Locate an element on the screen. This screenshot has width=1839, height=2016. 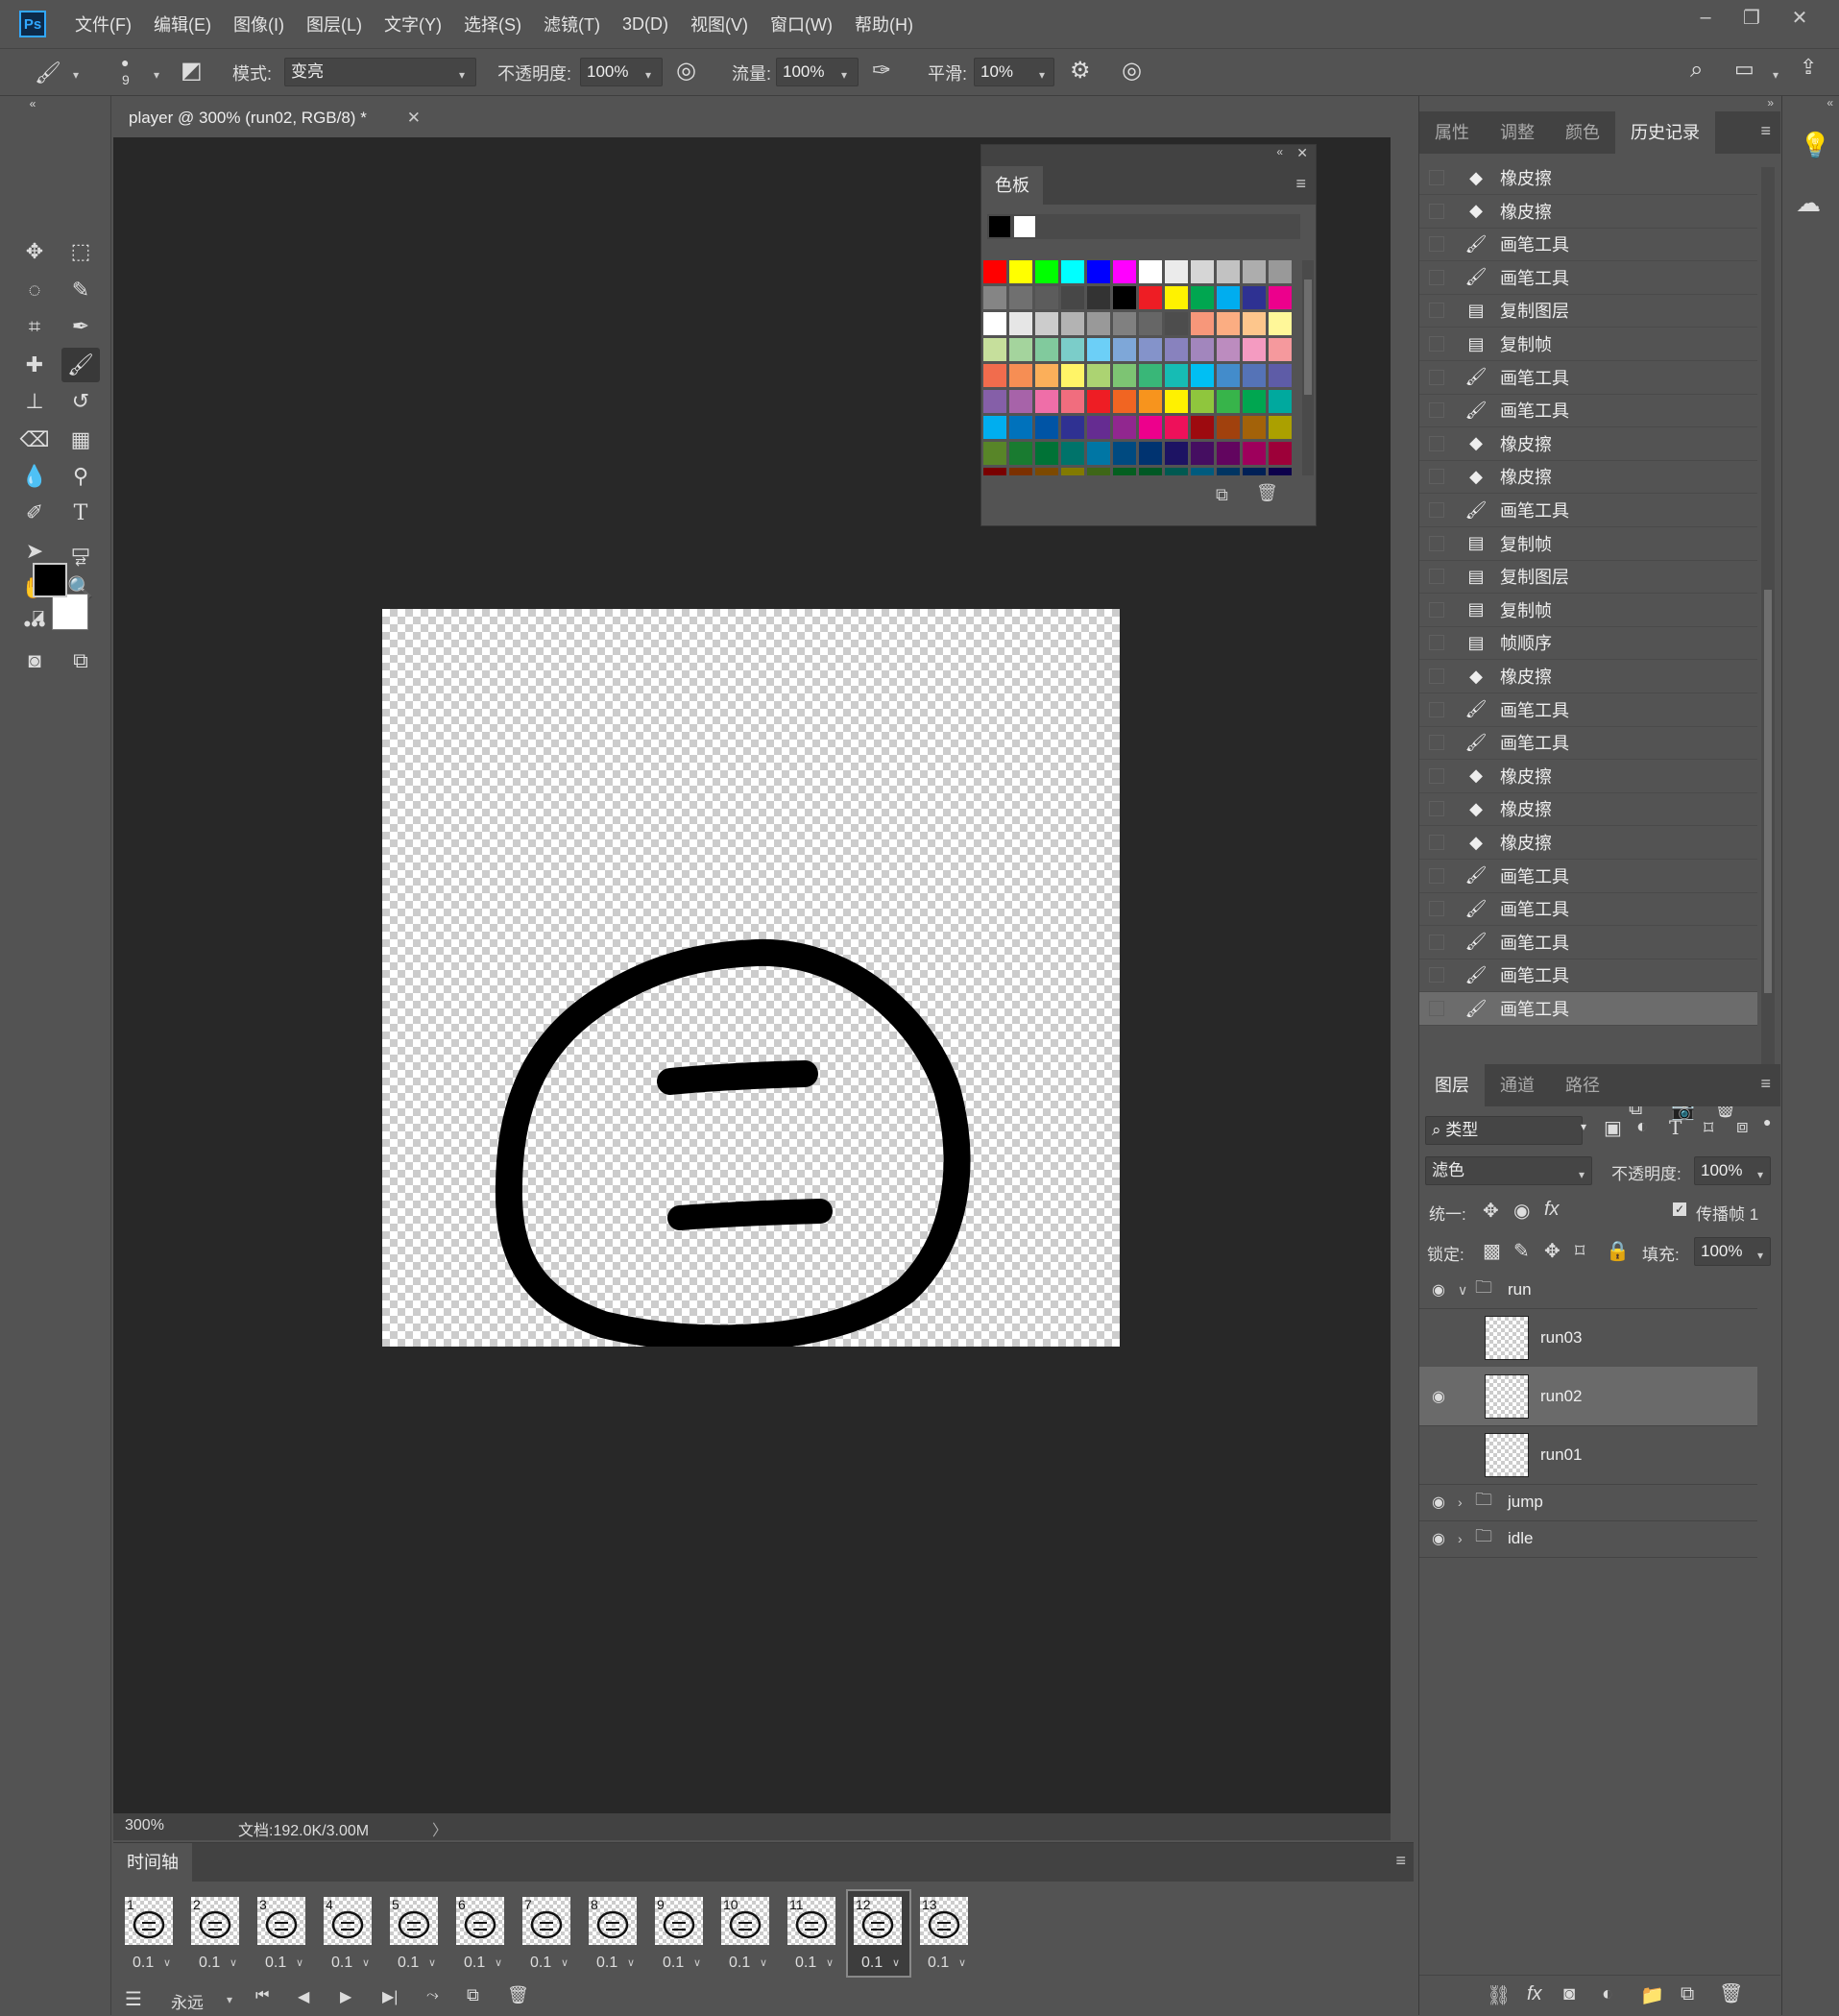
stamp-tool-icon: ⊥ is located at coordinates (35, 401).